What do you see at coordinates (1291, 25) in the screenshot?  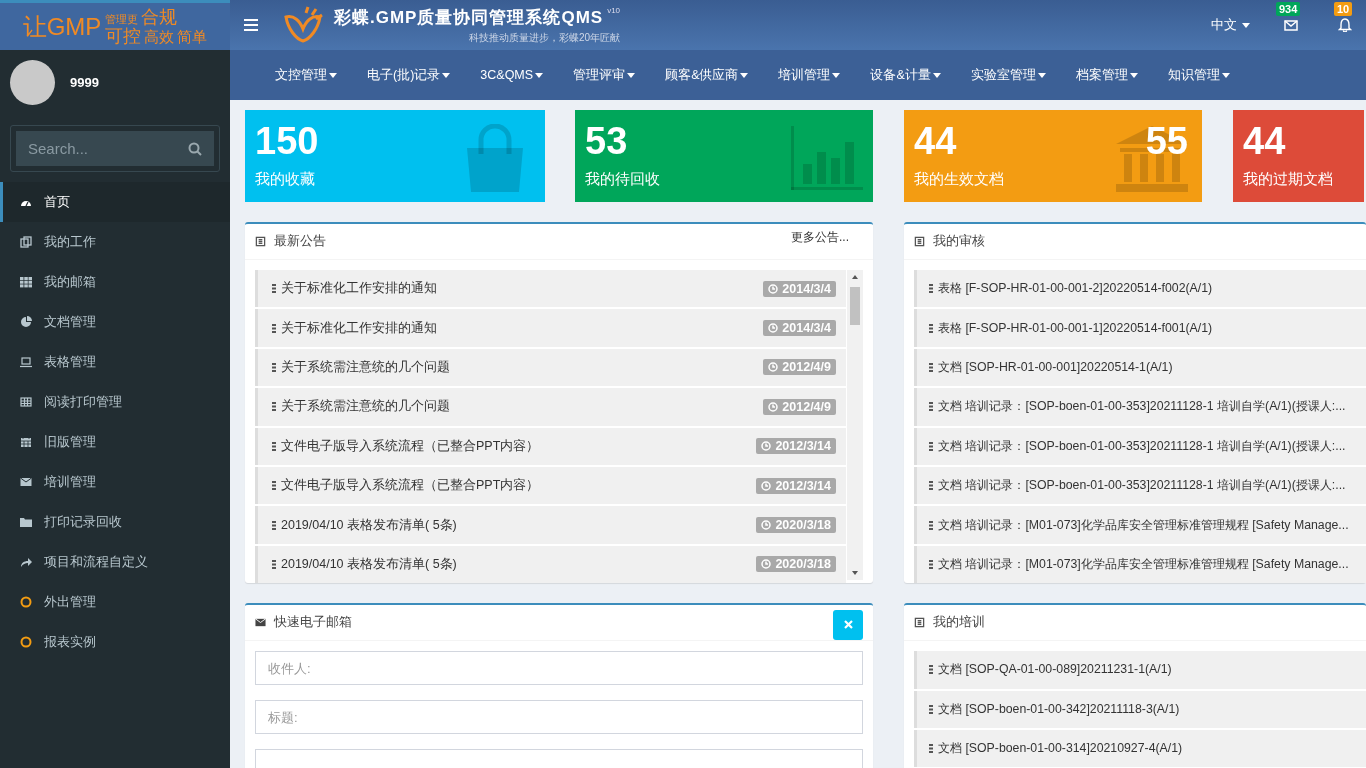 I see `mail-icon` at bounding box center [1291, 25].